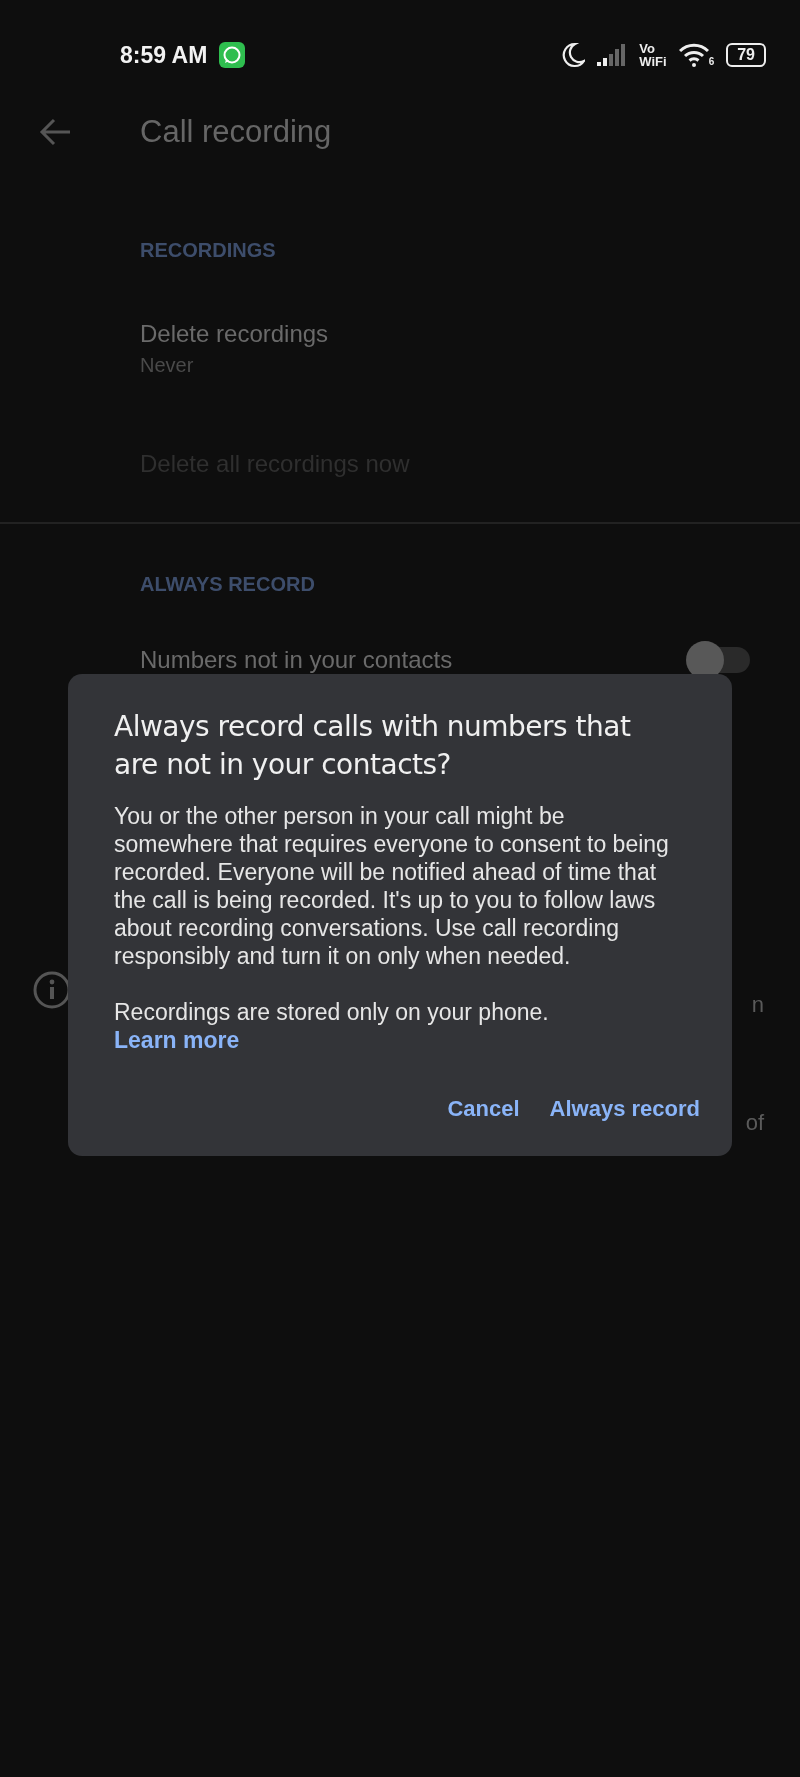  Describe the element at coordinates (483, 1109) in the screenshot. I see `cancel-button: Cancel` at that location.